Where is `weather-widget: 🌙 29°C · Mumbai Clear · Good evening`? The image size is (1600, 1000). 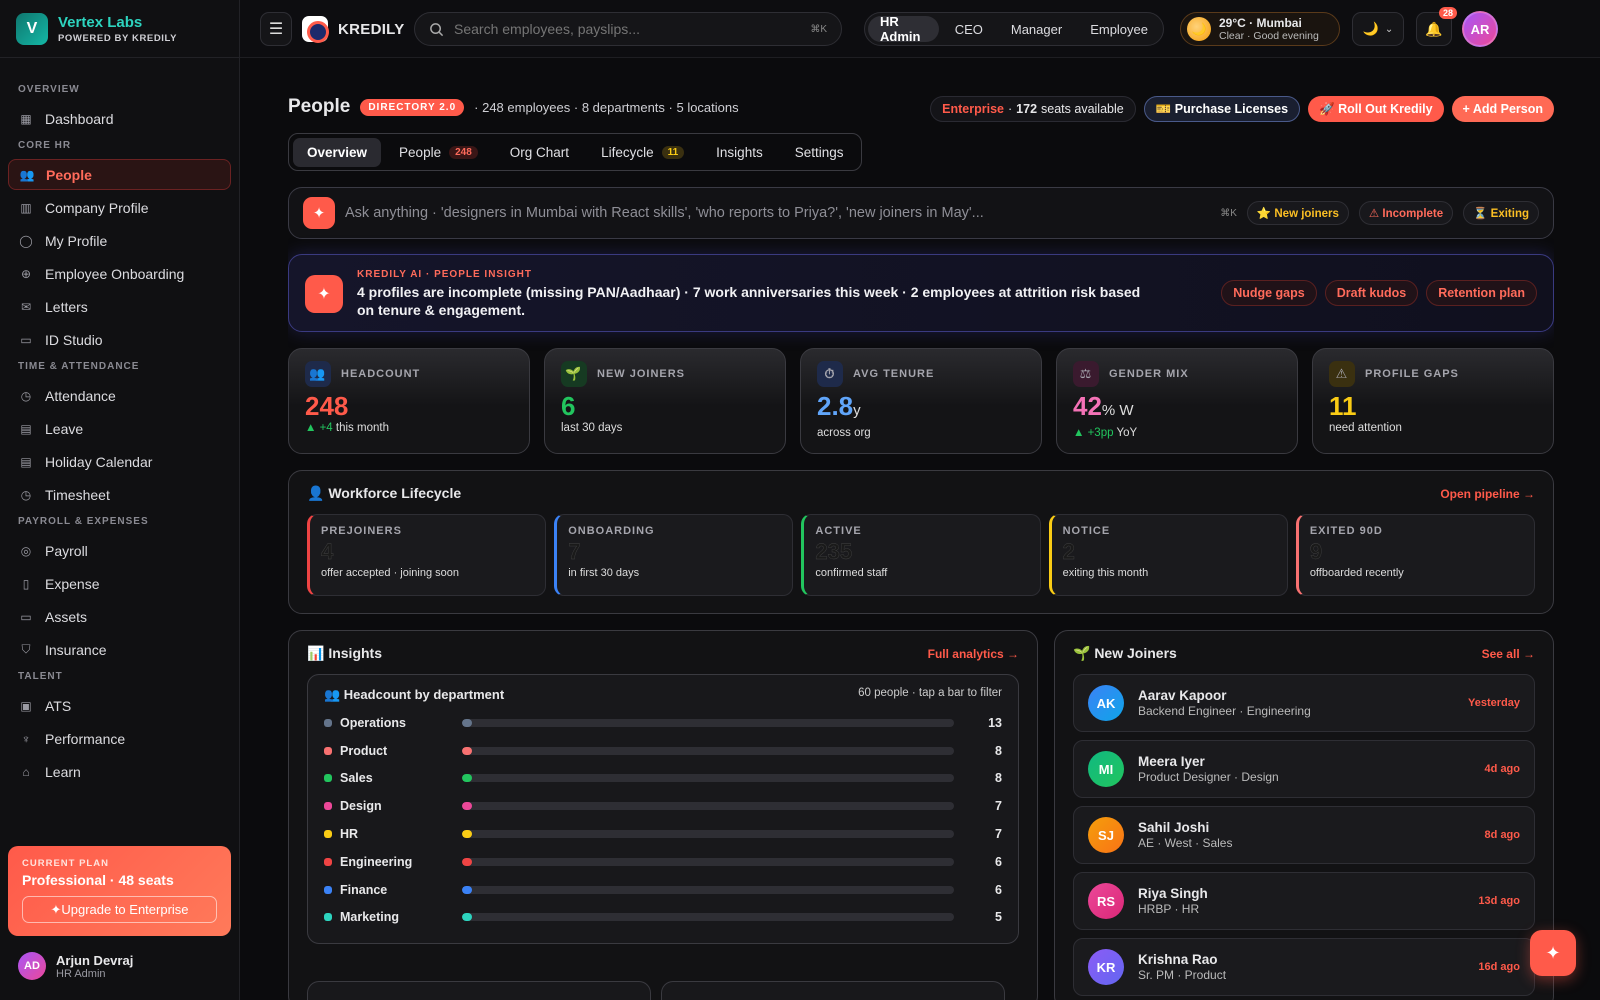 weather-widget: 🌙 29°C · Mumbai Clear · Good evening is located at coordinates (1260, 29).